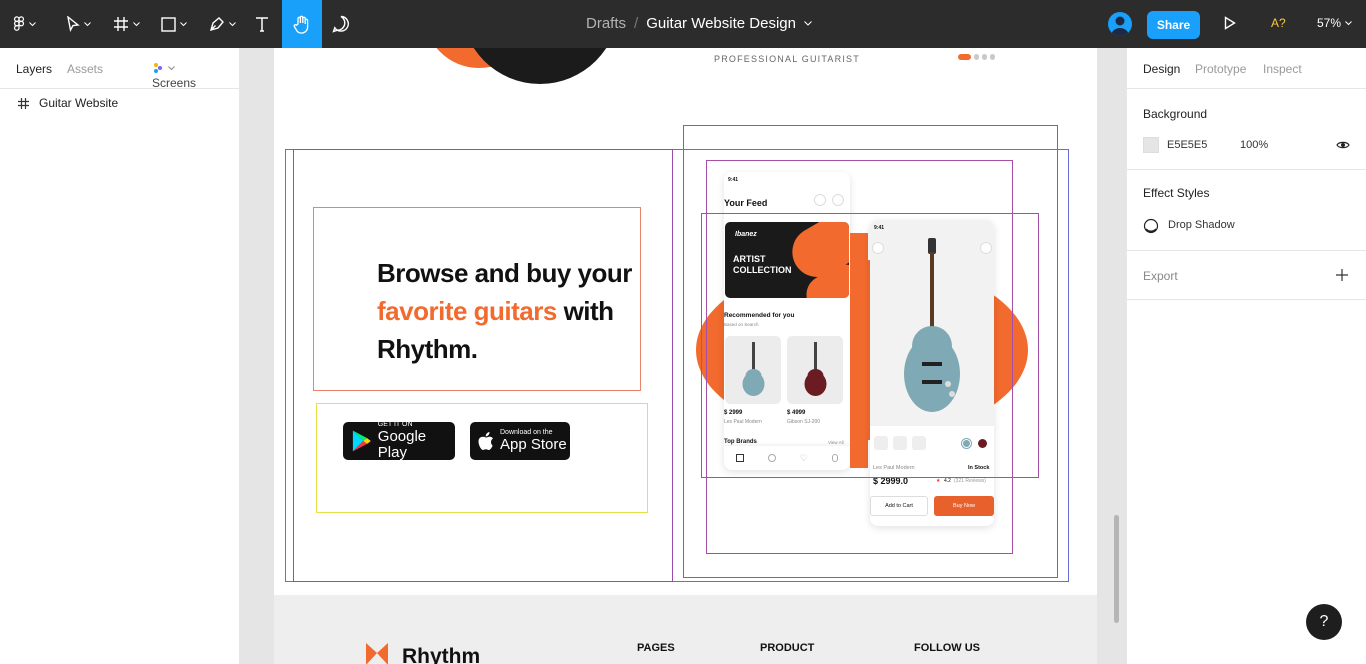  I want to click on comment-tool-button, so click(341, 24).